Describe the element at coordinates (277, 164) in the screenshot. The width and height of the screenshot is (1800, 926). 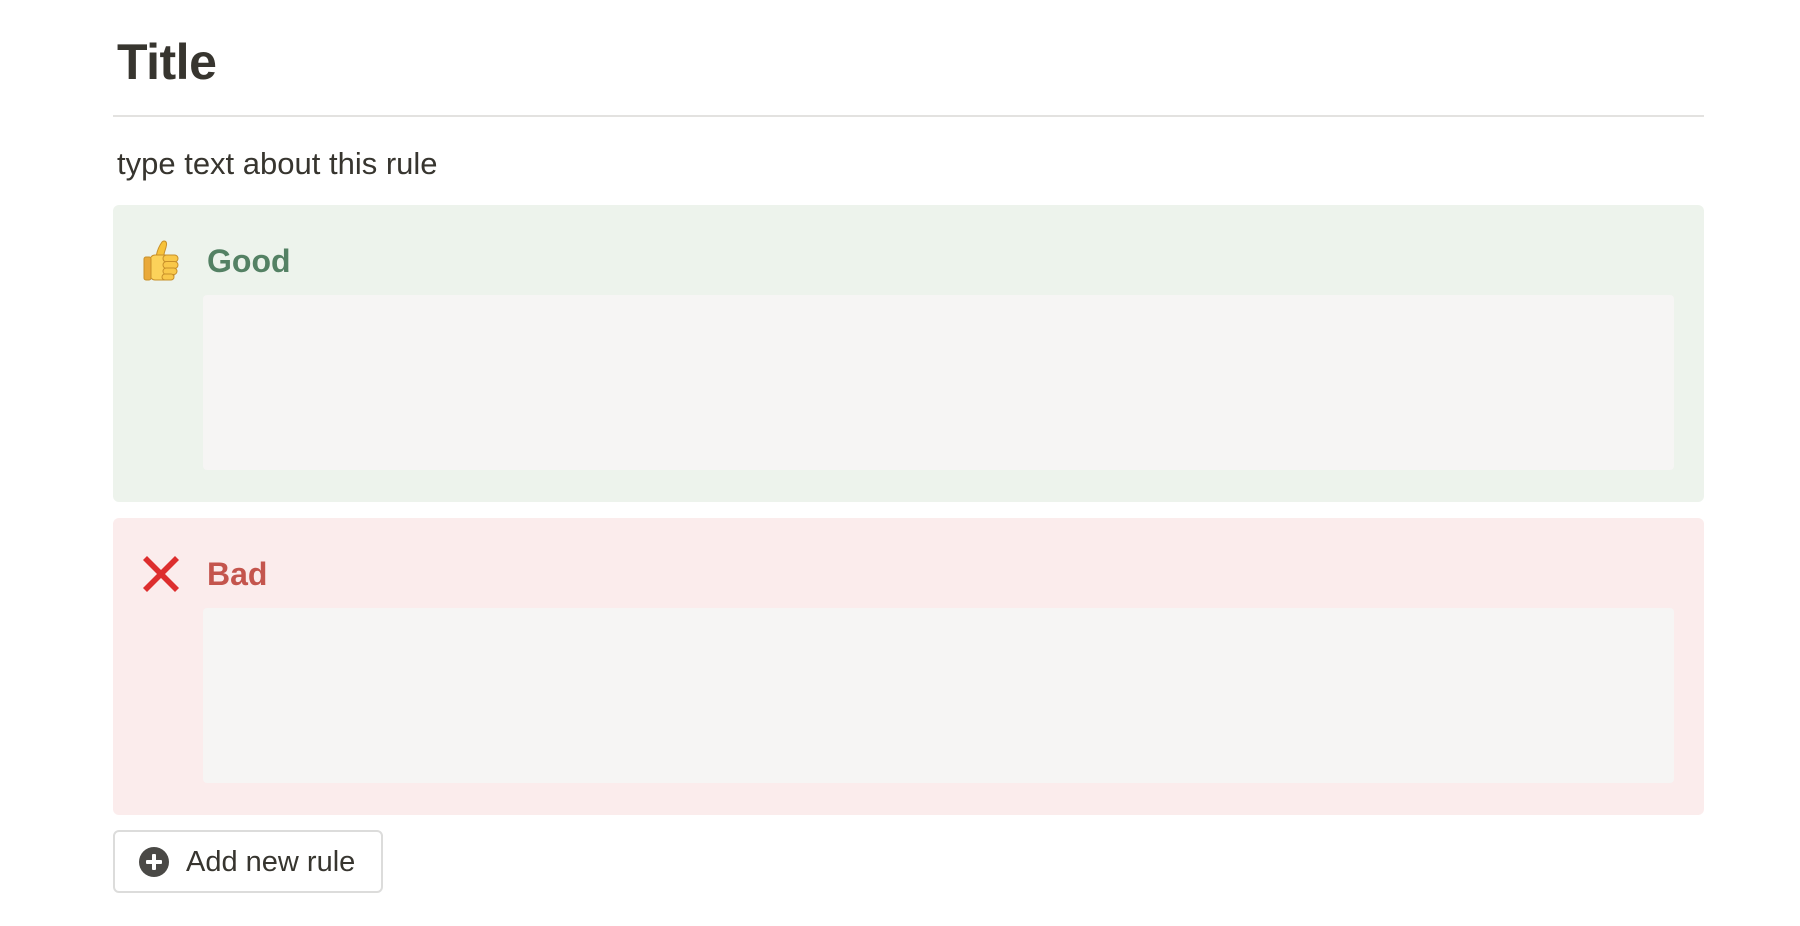
I see `rule-description: type text about this rule` at that location.